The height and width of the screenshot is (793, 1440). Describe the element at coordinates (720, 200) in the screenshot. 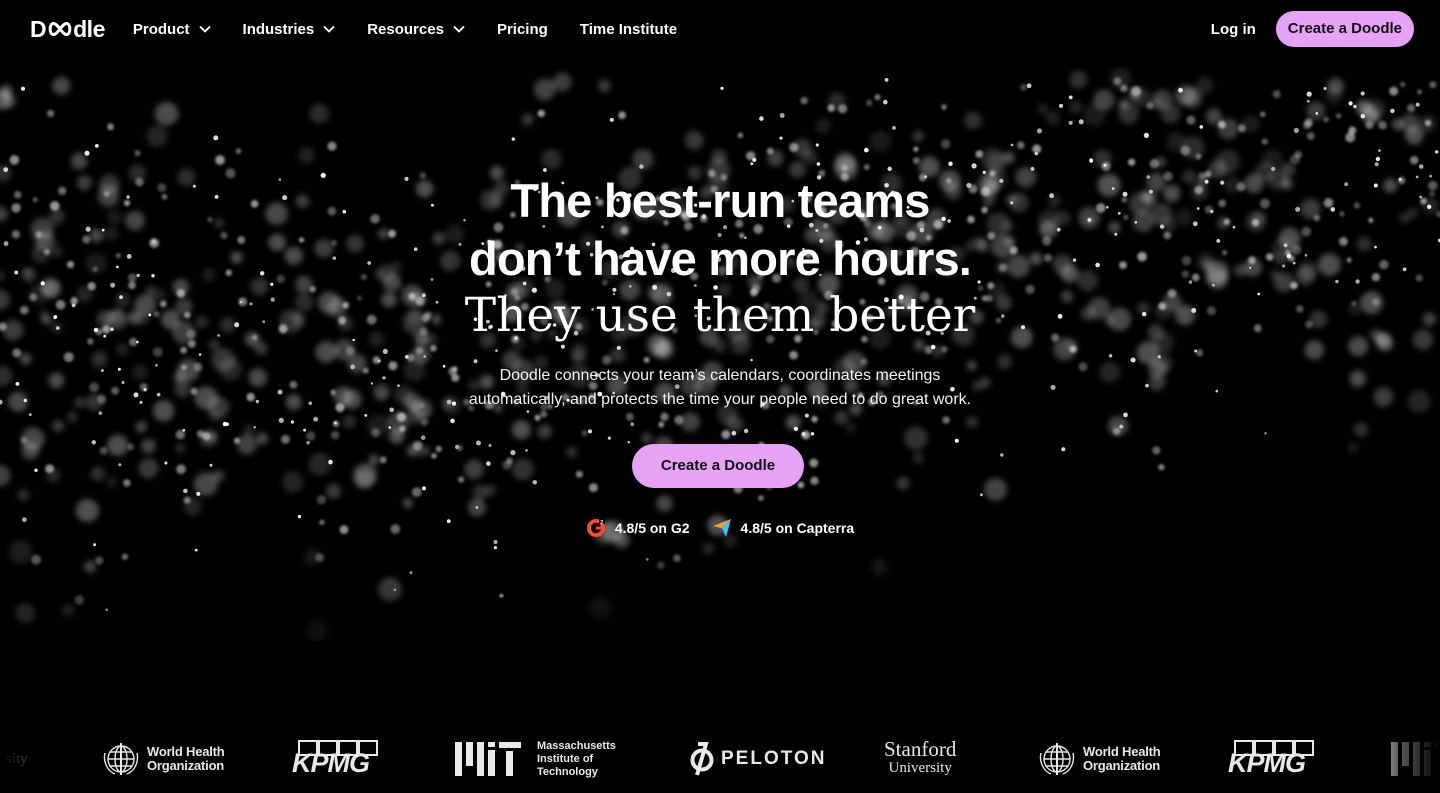

I see `hero-headline-line-1: The best-run teams` at that location.